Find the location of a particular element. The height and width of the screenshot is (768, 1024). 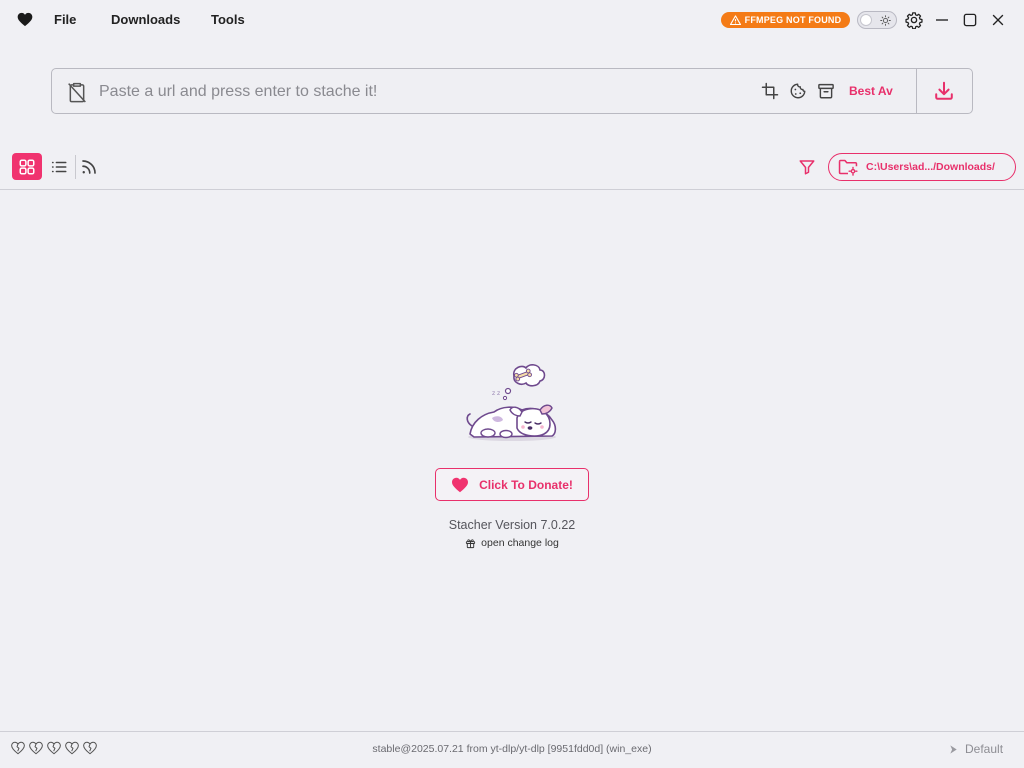

crop-icon is located at coordinates (770, 91).